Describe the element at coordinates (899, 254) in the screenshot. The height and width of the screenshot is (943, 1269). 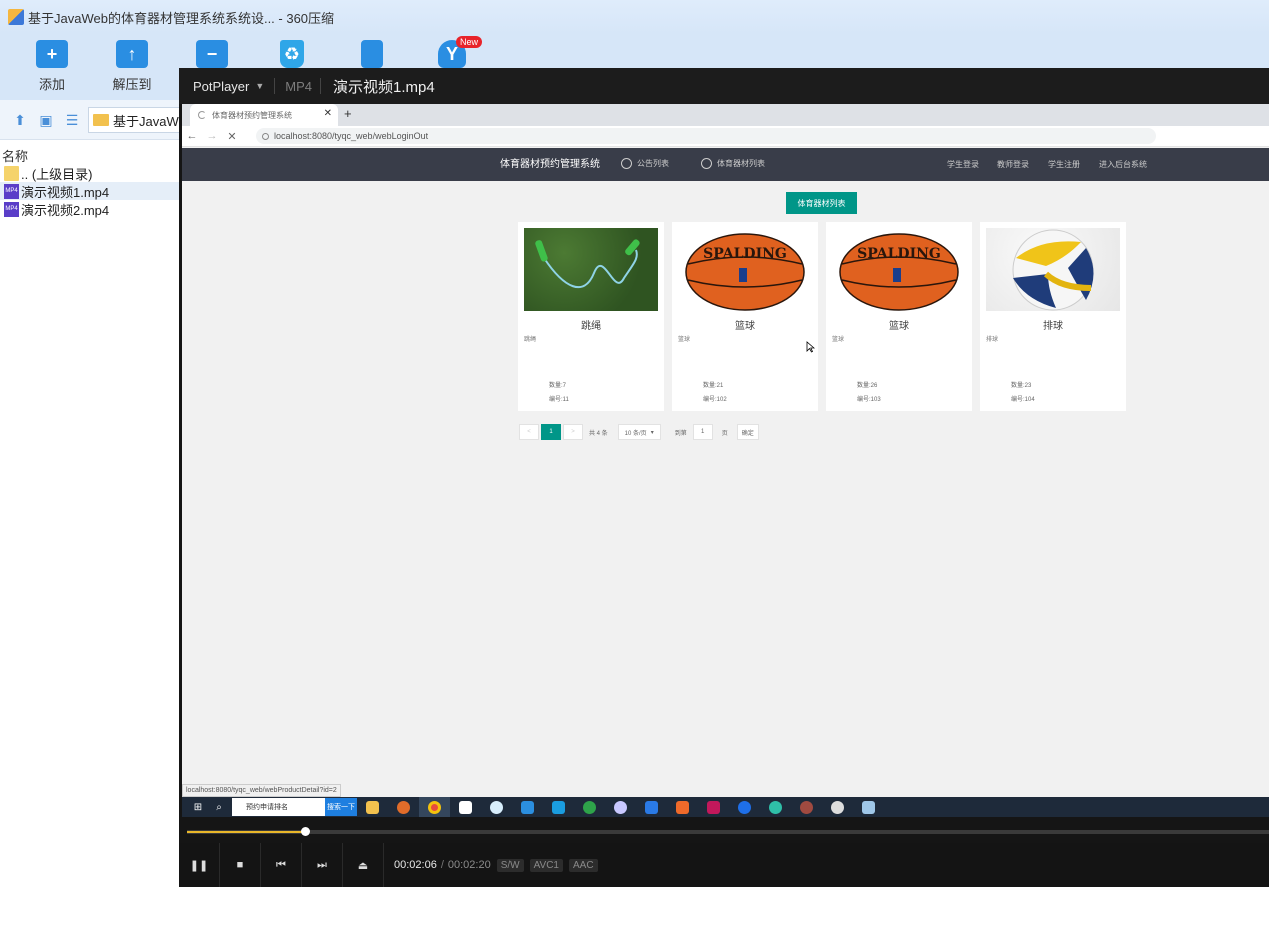
I see `svg-text: SPALDING` at that location.